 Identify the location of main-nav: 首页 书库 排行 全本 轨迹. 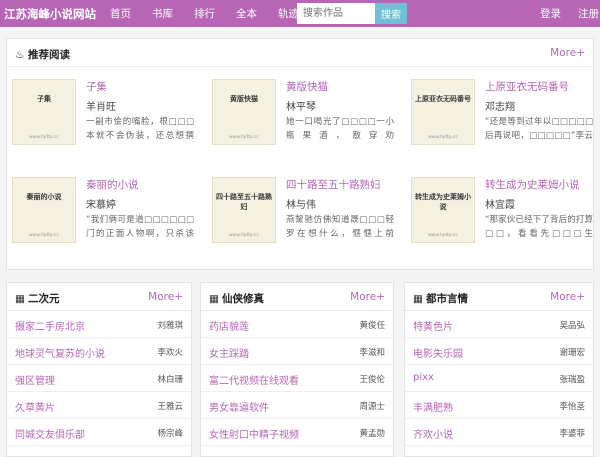
(215, 13).